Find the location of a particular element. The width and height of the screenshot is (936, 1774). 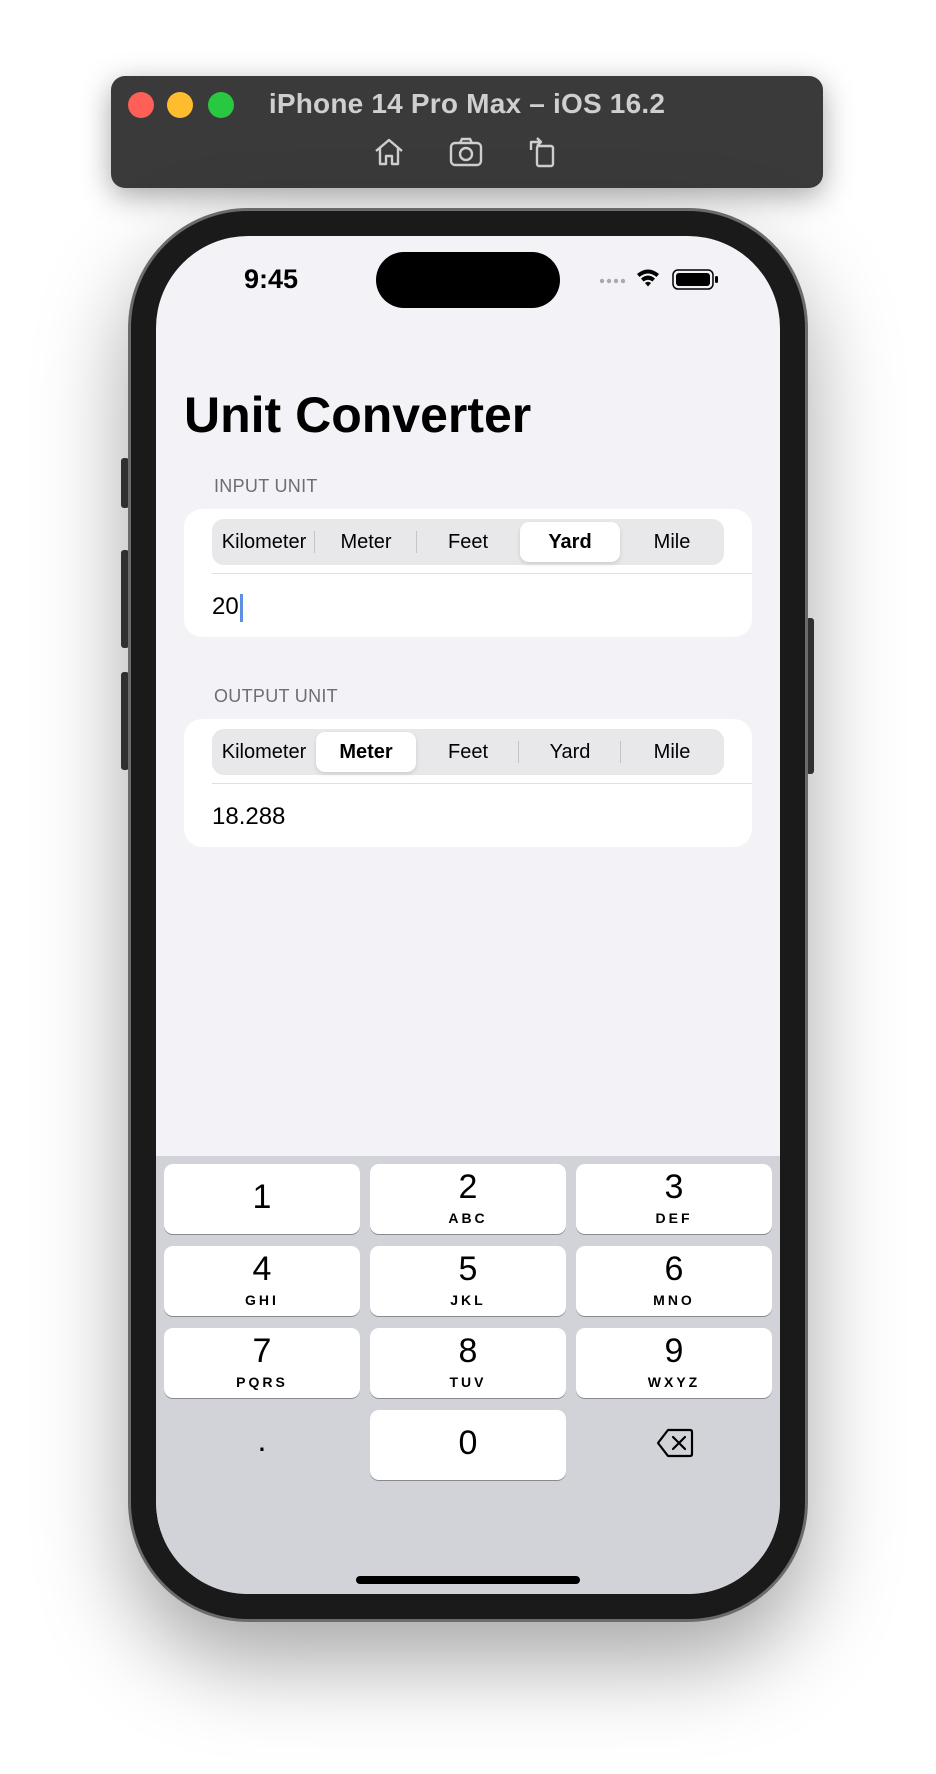

key-1-digit: 1 is located at coordinates (262, 1197).